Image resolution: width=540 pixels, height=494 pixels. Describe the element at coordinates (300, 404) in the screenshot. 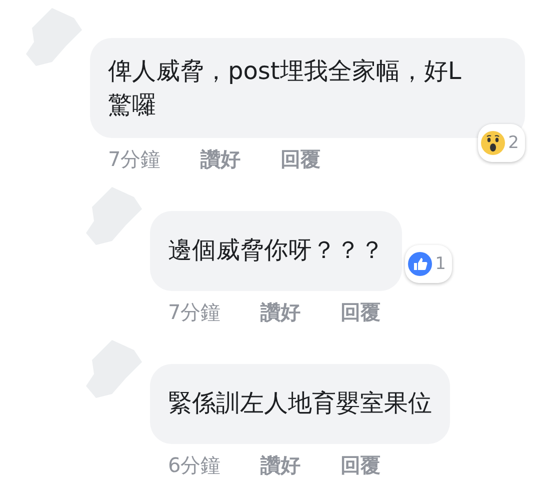

I see `comment-bubble: 緊係訓左人地育嬰室果位` at that location.